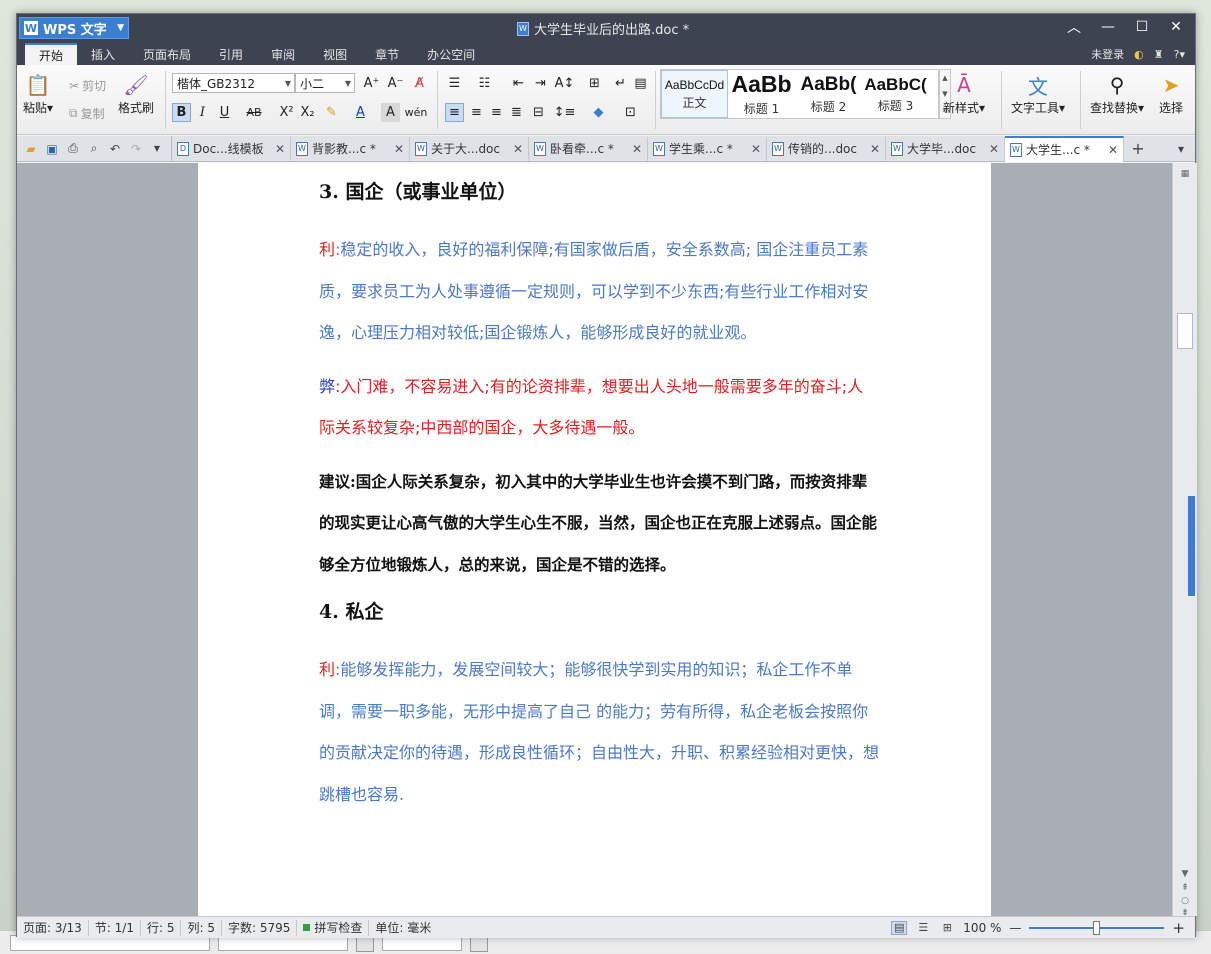 The image size is (1211, 954). I want to click on tab-insert: 插入, so click(103, 54).